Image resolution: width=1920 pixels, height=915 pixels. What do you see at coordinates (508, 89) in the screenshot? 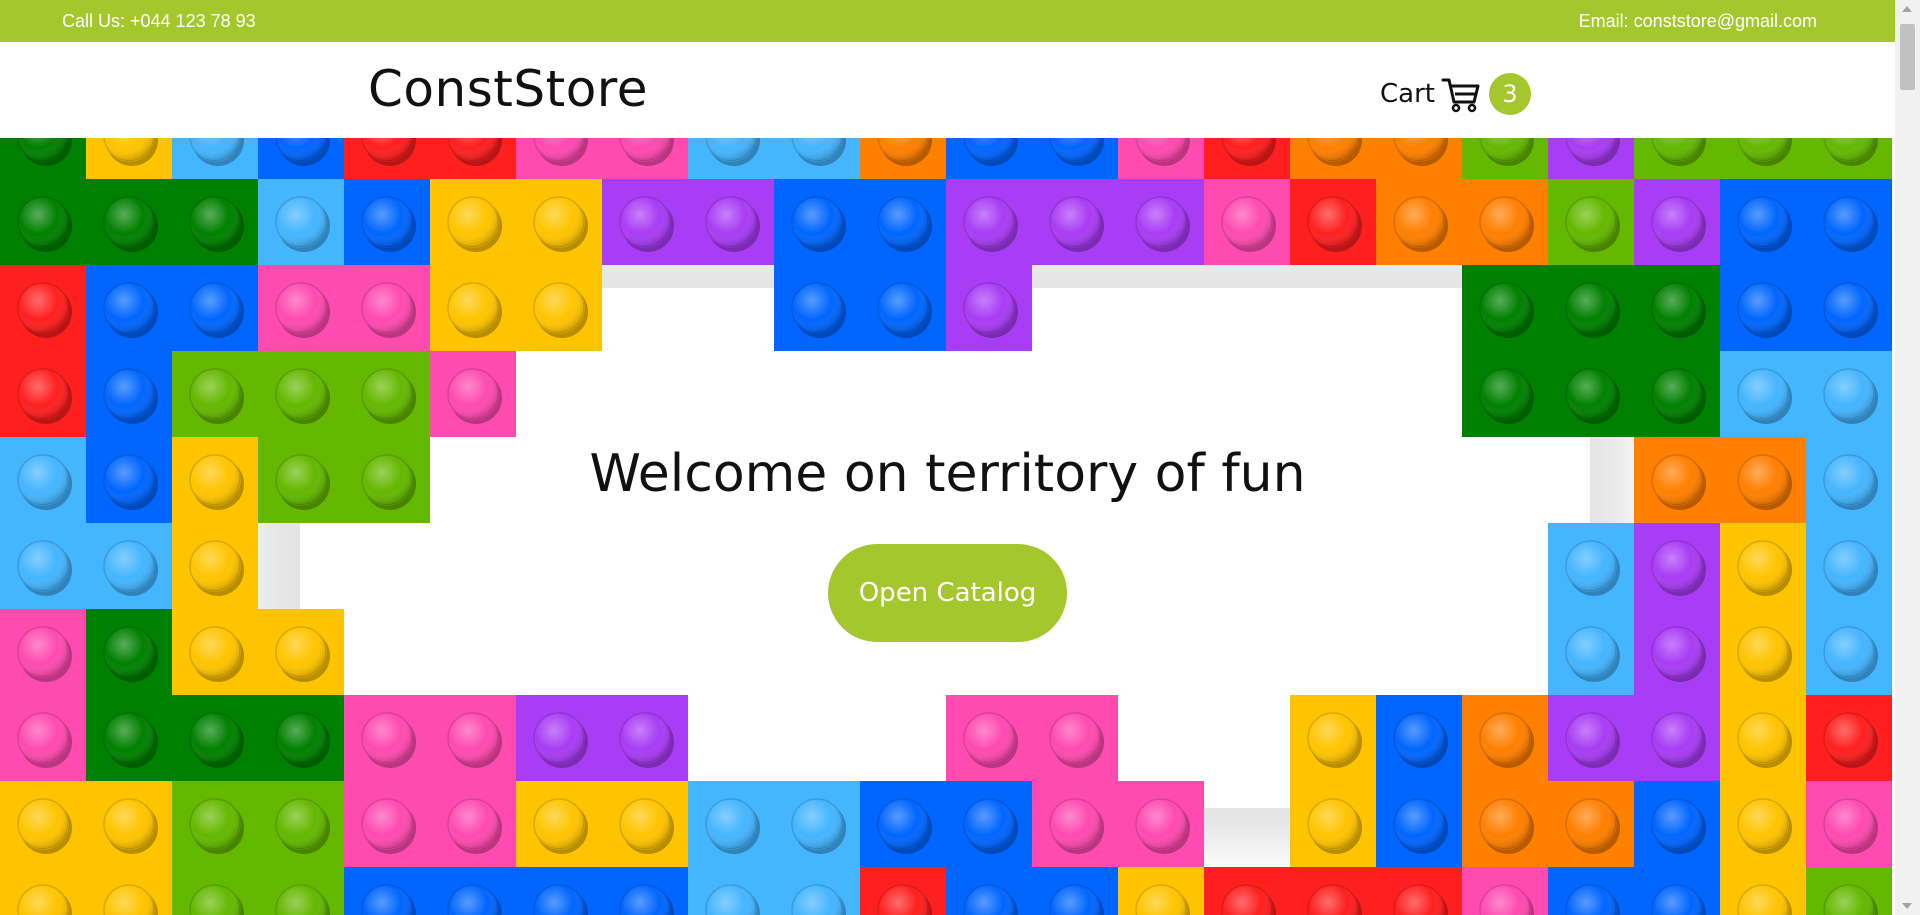
I see `site-logo: ConstStore` at bounding box center [508, 89].